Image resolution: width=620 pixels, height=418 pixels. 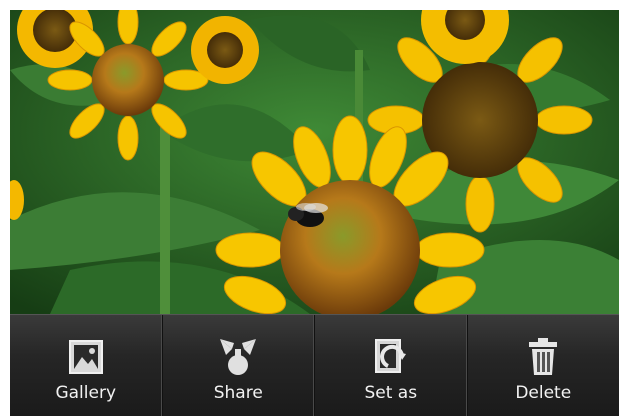 I want to click on gallery-icon, so click(x=86, y=357).